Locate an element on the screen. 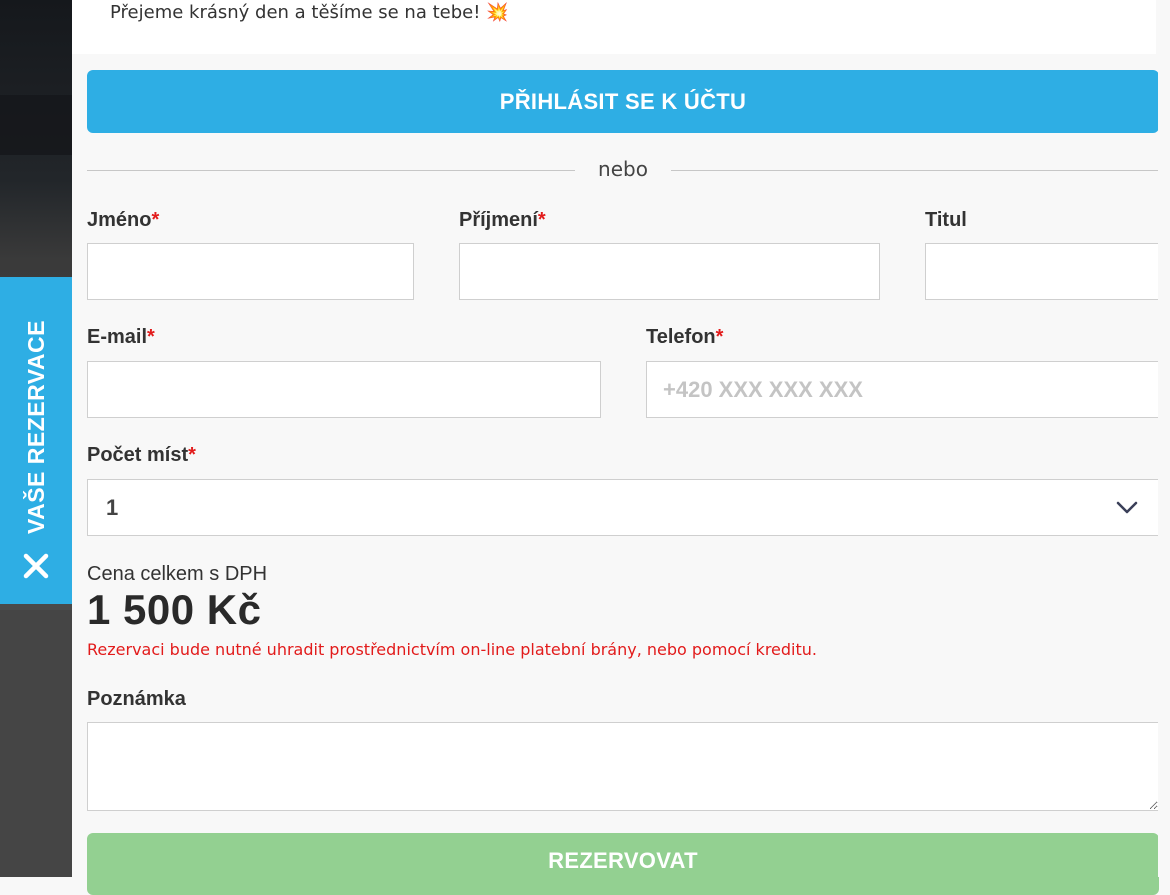  title-label: Titul is located at coordinates (946, 220).